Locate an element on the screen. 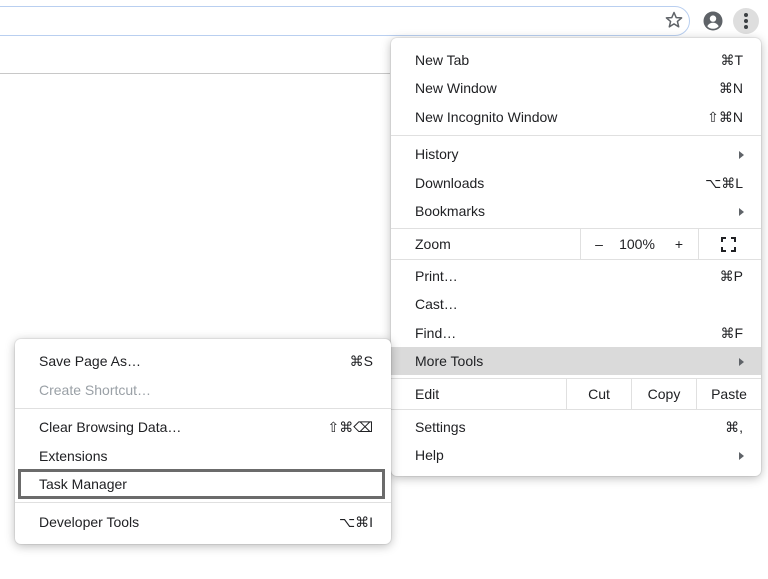  profile-icon is located at coordinates (713, 21).